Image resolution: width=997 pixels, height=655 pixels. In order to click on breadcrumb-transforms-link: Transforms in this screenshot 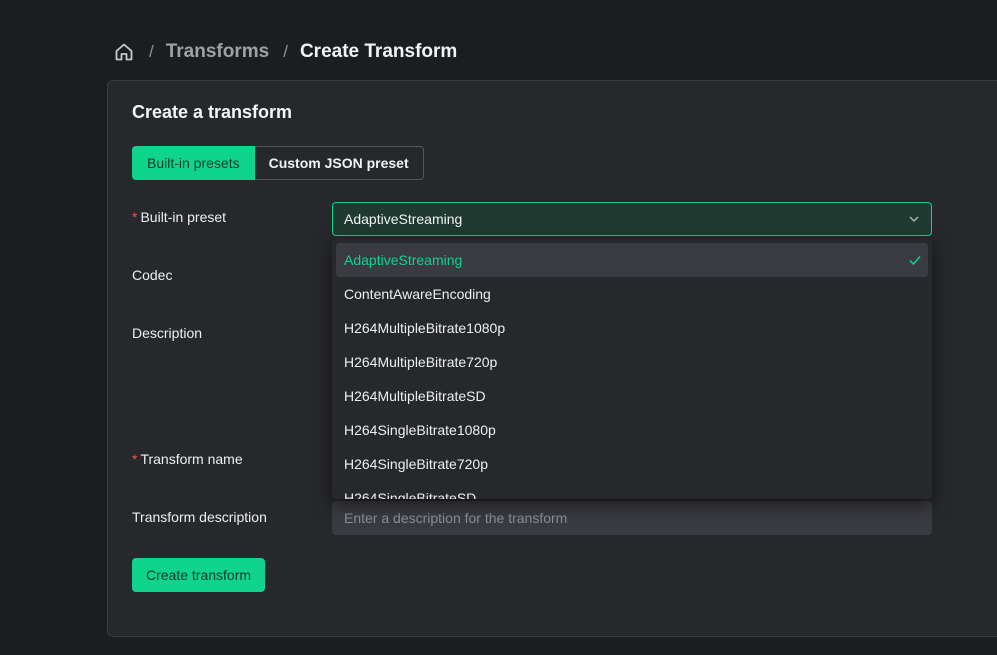, I will do `click(217, 52)`.